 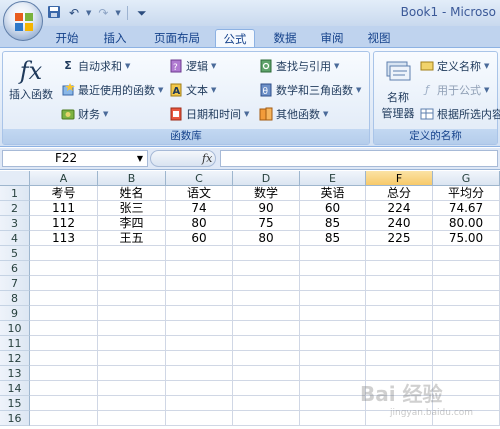 What do you see at coordinates (333, 268) in the screenshot?
I see `cell-e6` at bounding box center [333, 268].